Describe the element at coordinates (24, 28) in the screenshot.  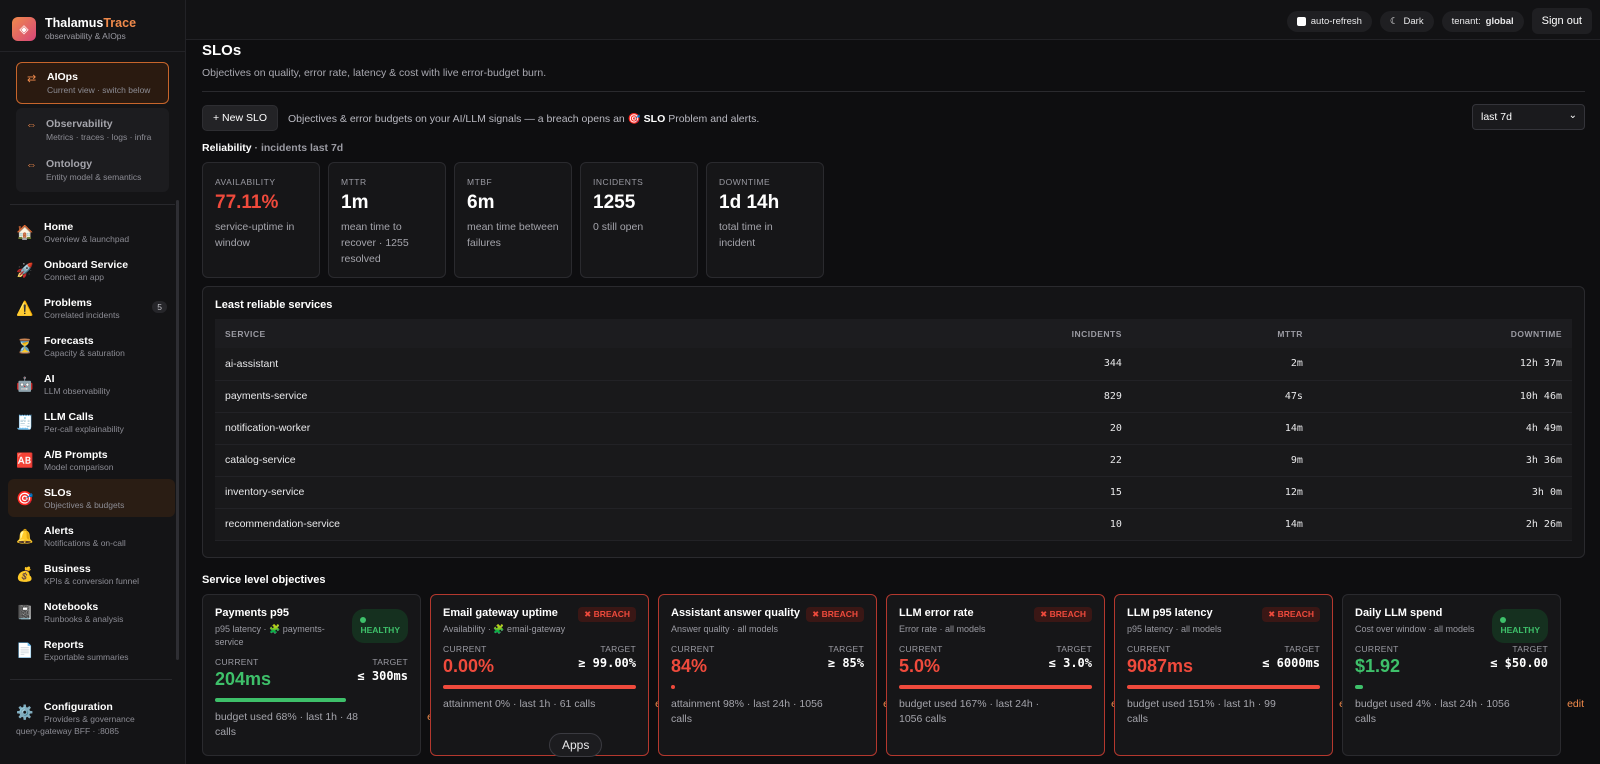
I see `logo-icon: ◈` at that location.